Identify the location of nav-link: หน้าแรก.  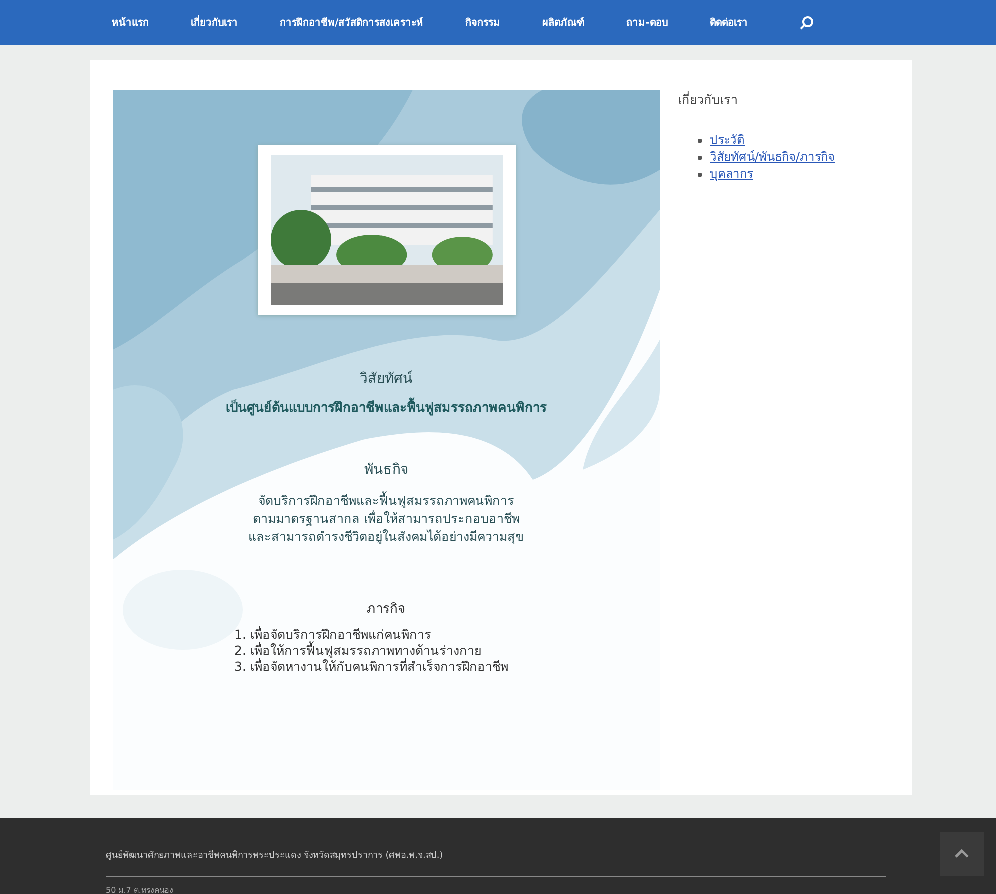
(130, 22).